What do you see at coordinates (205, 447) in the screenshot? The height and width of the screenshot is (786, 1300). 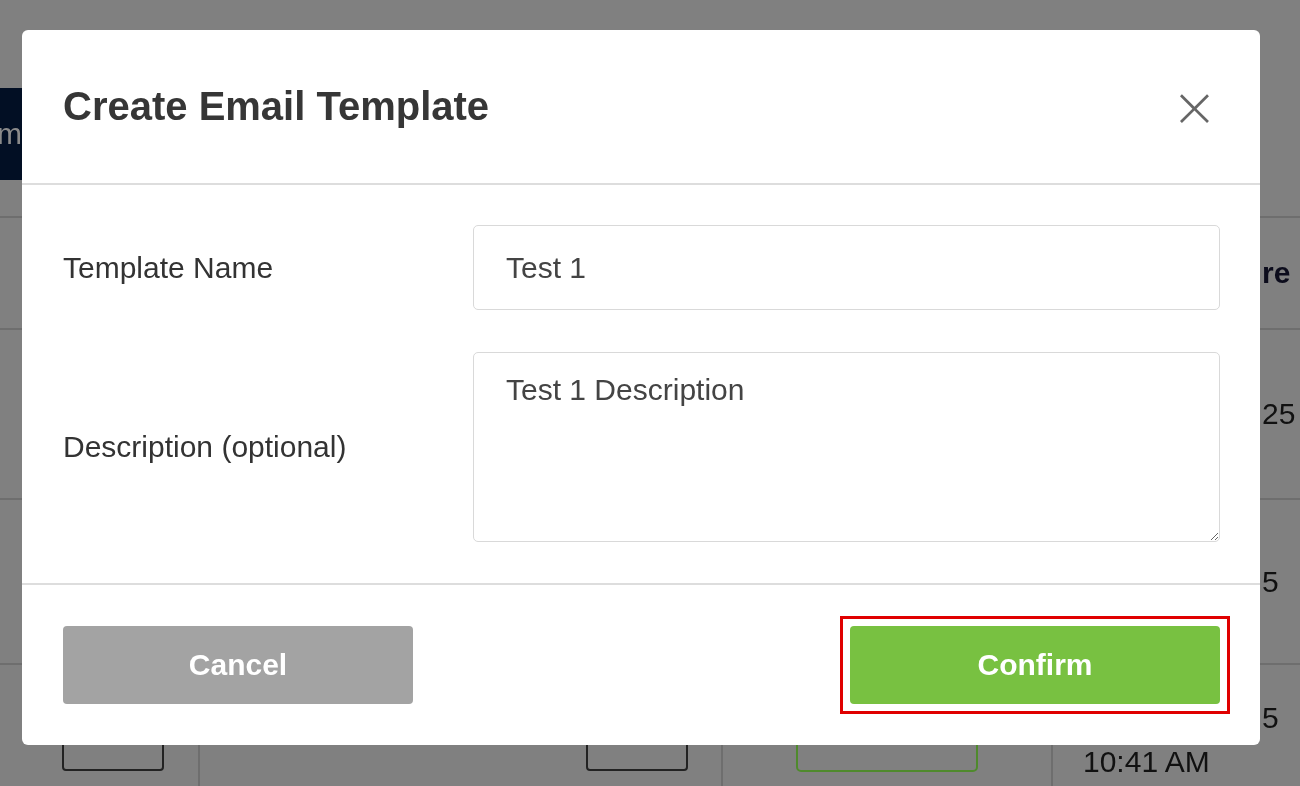 I see `field-label: Description (optional)` at bounding box center [205, 447].